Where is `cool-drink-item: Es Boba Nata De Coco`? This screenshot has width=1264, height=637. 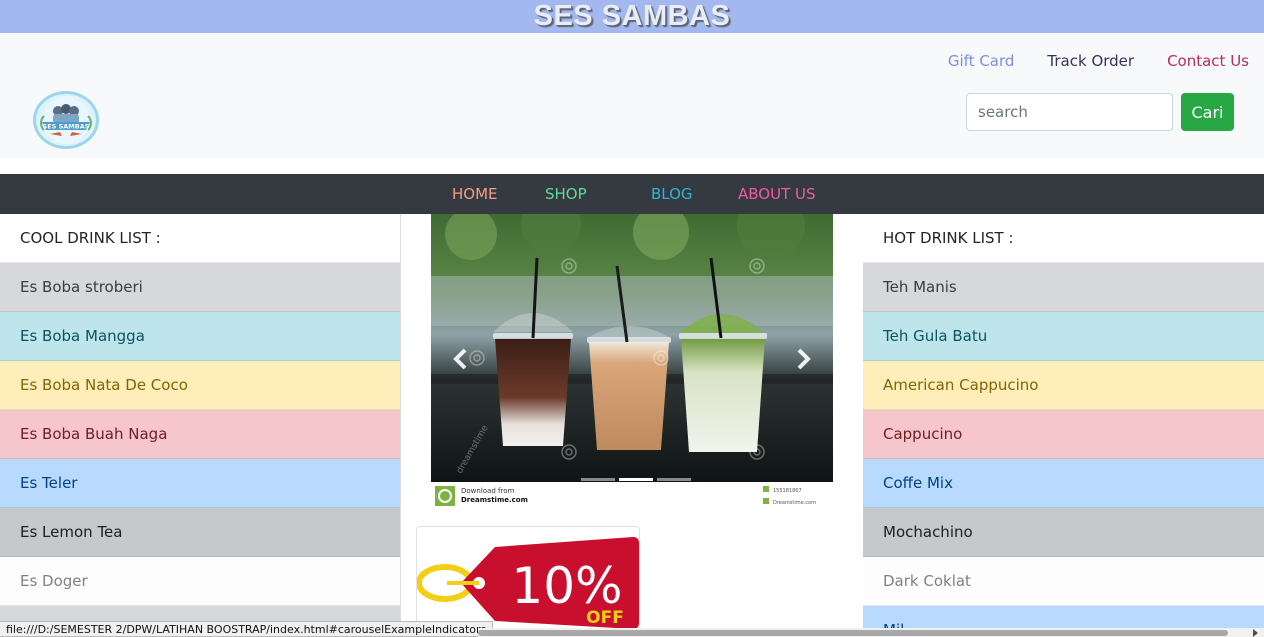
cool-drink-item: Es Boba Nata De Coco is located at coordinates (200, 385).